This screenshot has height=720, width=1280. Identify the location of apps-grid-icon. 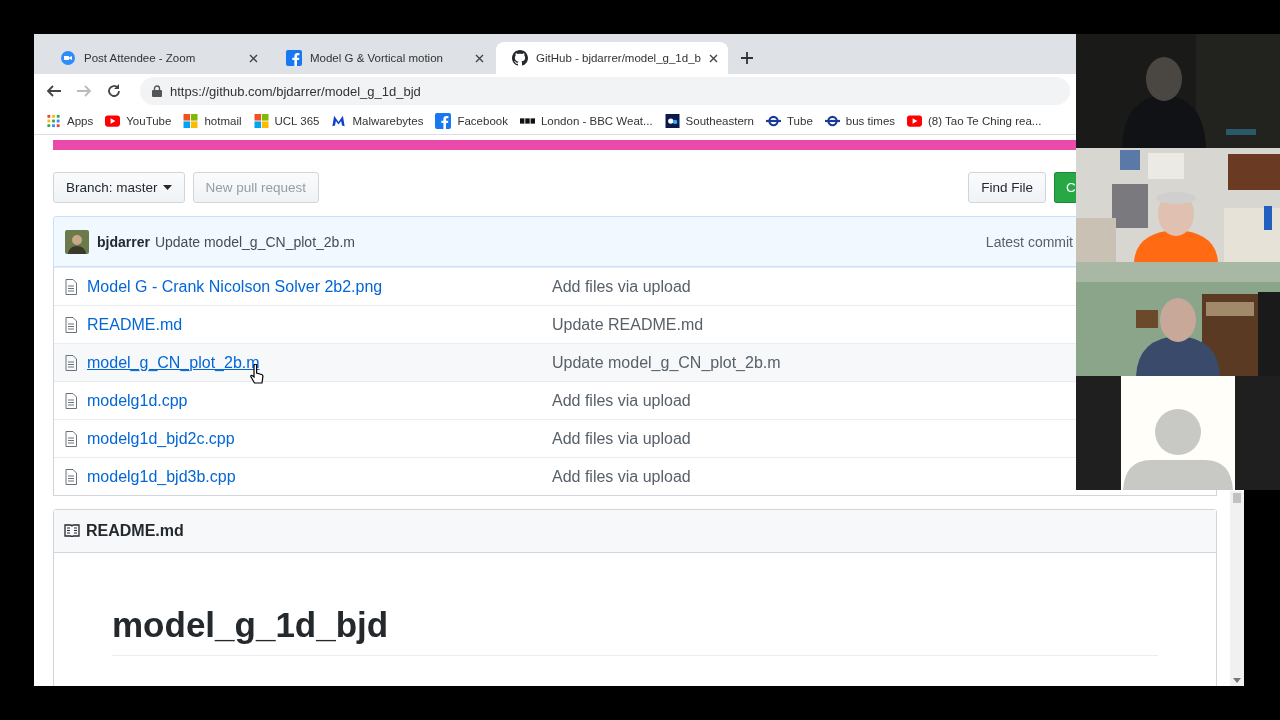
(53, 121).